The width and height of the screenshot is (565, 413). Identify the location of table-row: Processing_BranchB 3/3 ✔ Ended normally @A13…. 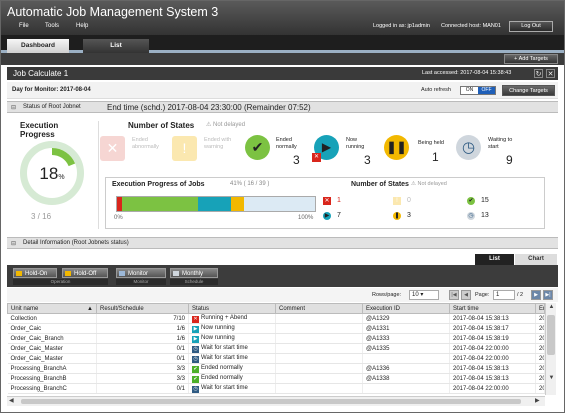
(276, 378).